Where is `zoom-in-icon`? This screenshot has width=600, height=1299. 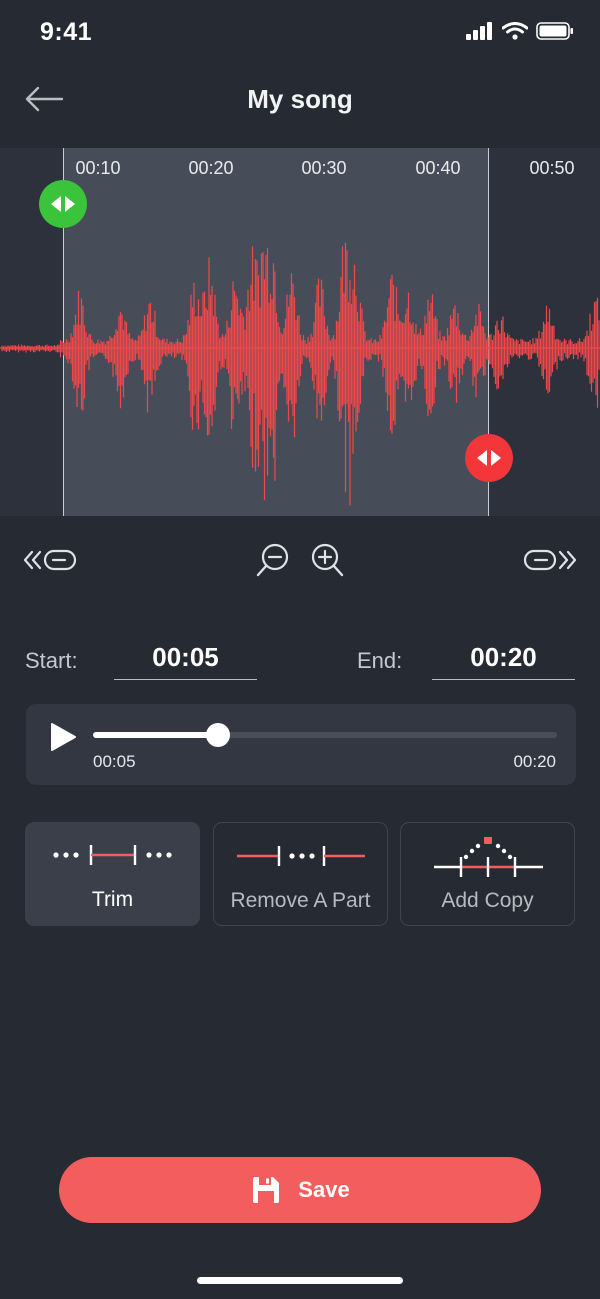 zoom-in-icon is located at coordinates (327, 560).